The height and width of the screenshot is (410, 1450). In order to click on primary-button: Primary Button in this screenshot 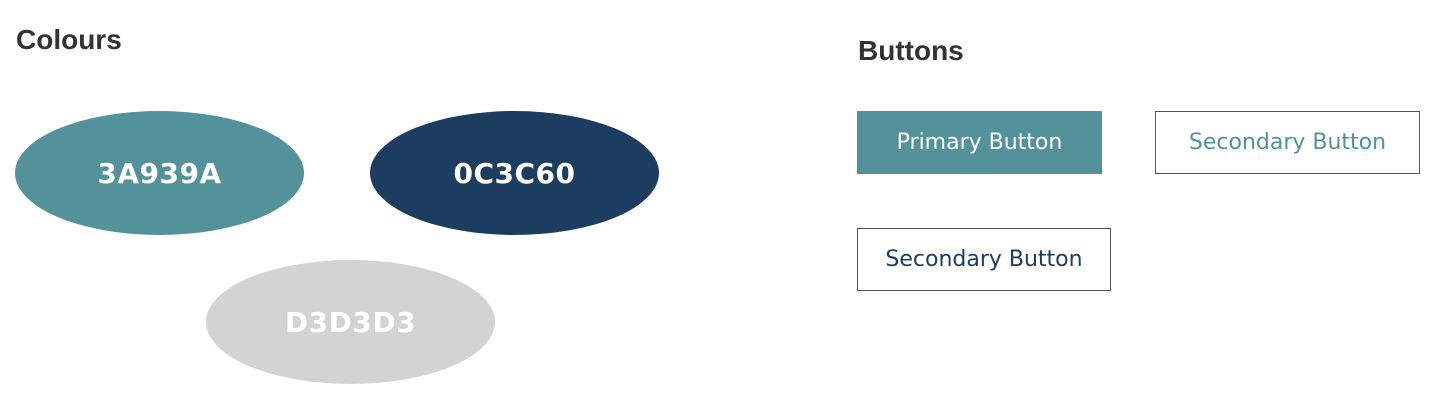, I will do `click(979, 142)`.